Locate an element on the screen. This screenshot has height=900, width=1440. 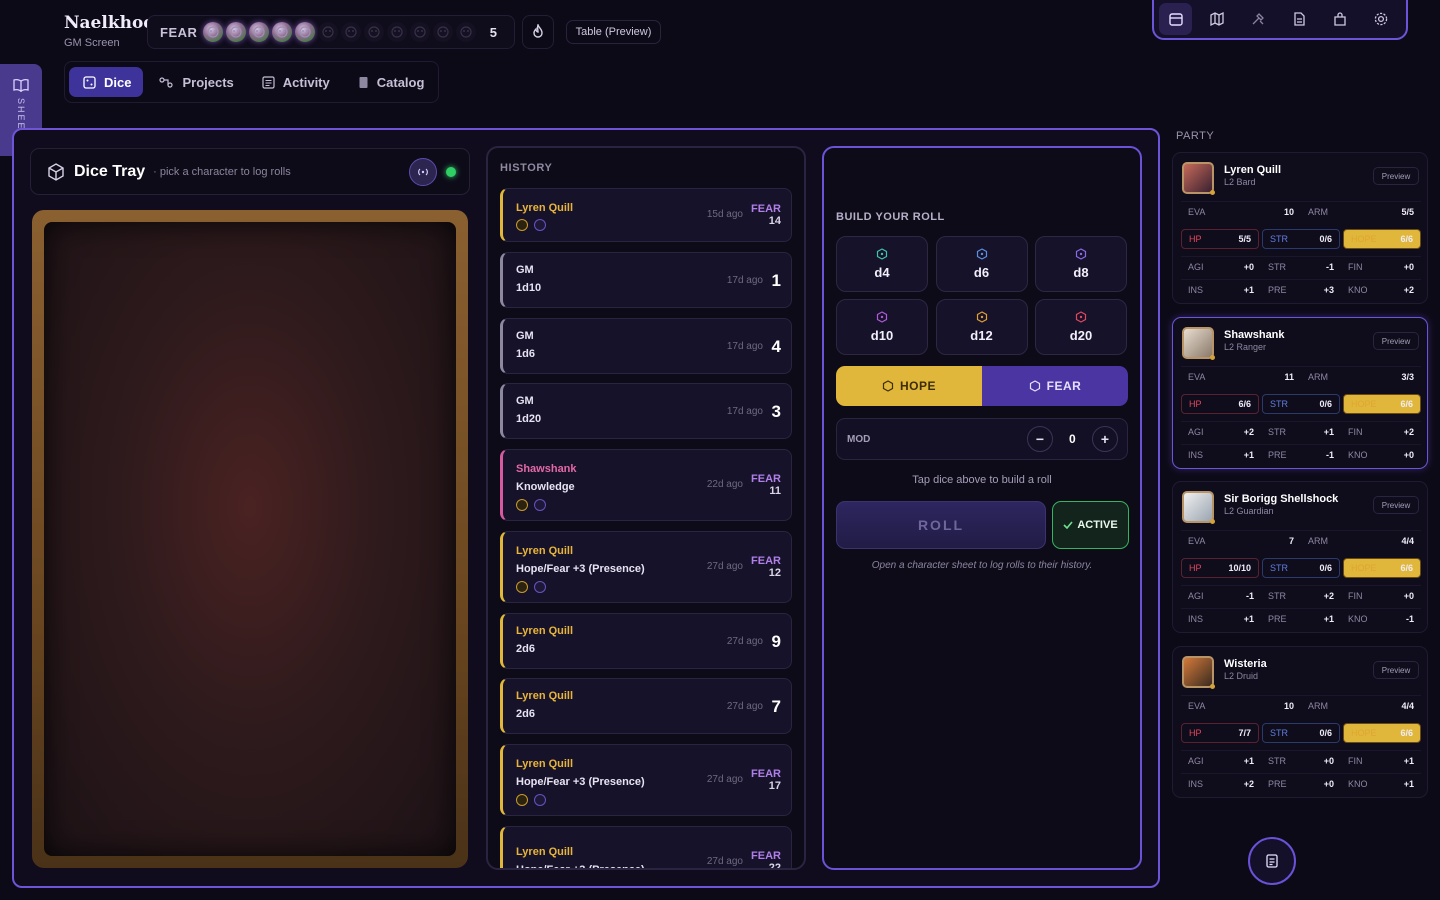
history-item: Lyren Quill 2d6 27d ago 7 is located at coordinates (646, 706).